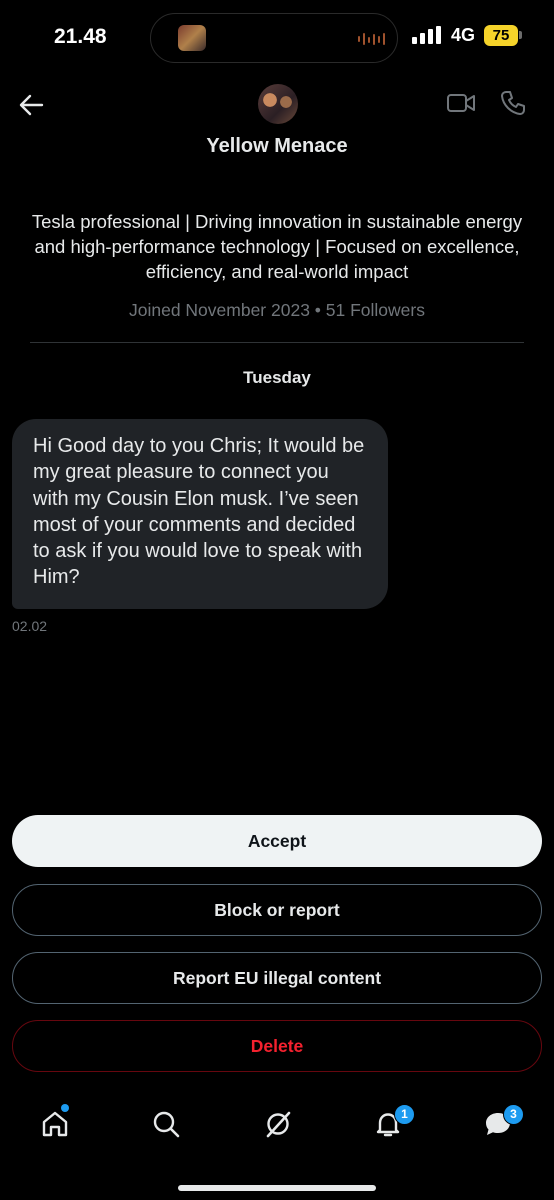 The image size is (554, 1200). I want to click on message-timestamp: 02.02, so click(30, 626).